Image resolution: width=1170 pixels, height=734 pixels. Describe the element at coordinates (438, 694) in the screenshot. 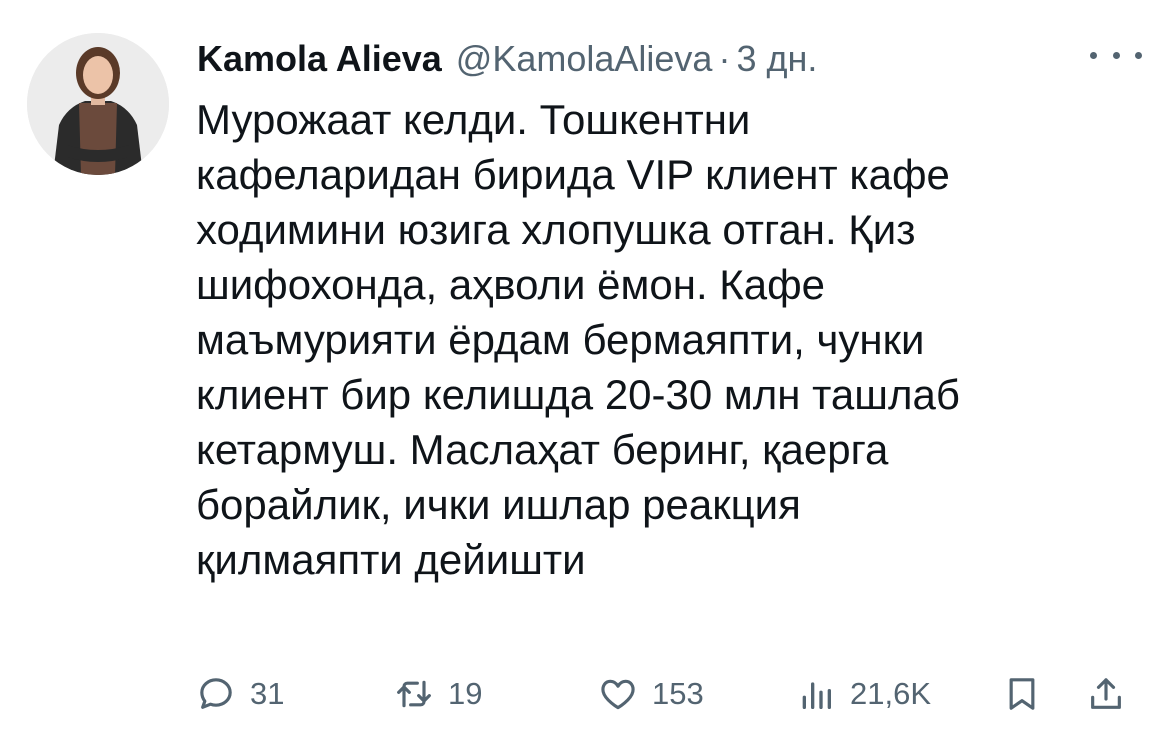

I see `repost-button: 19` at that location.